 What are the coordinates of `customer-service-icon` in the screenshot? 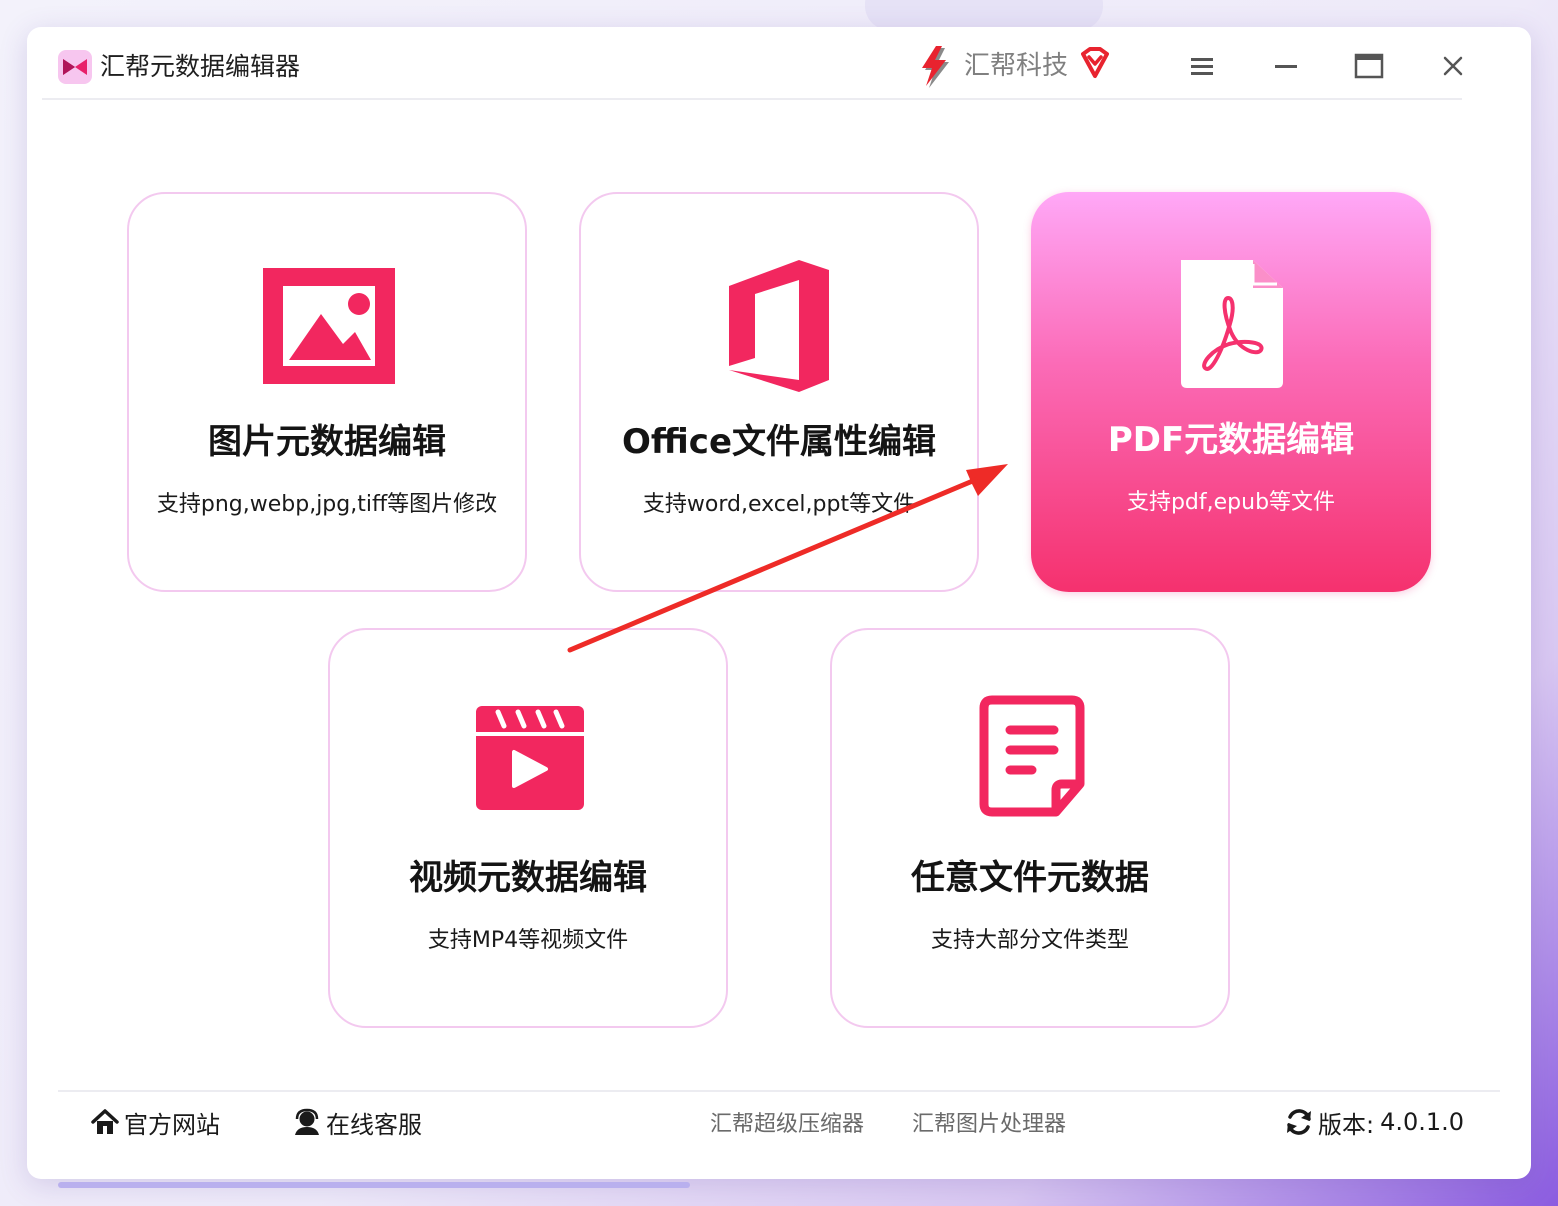 It's located at (307, 1121).